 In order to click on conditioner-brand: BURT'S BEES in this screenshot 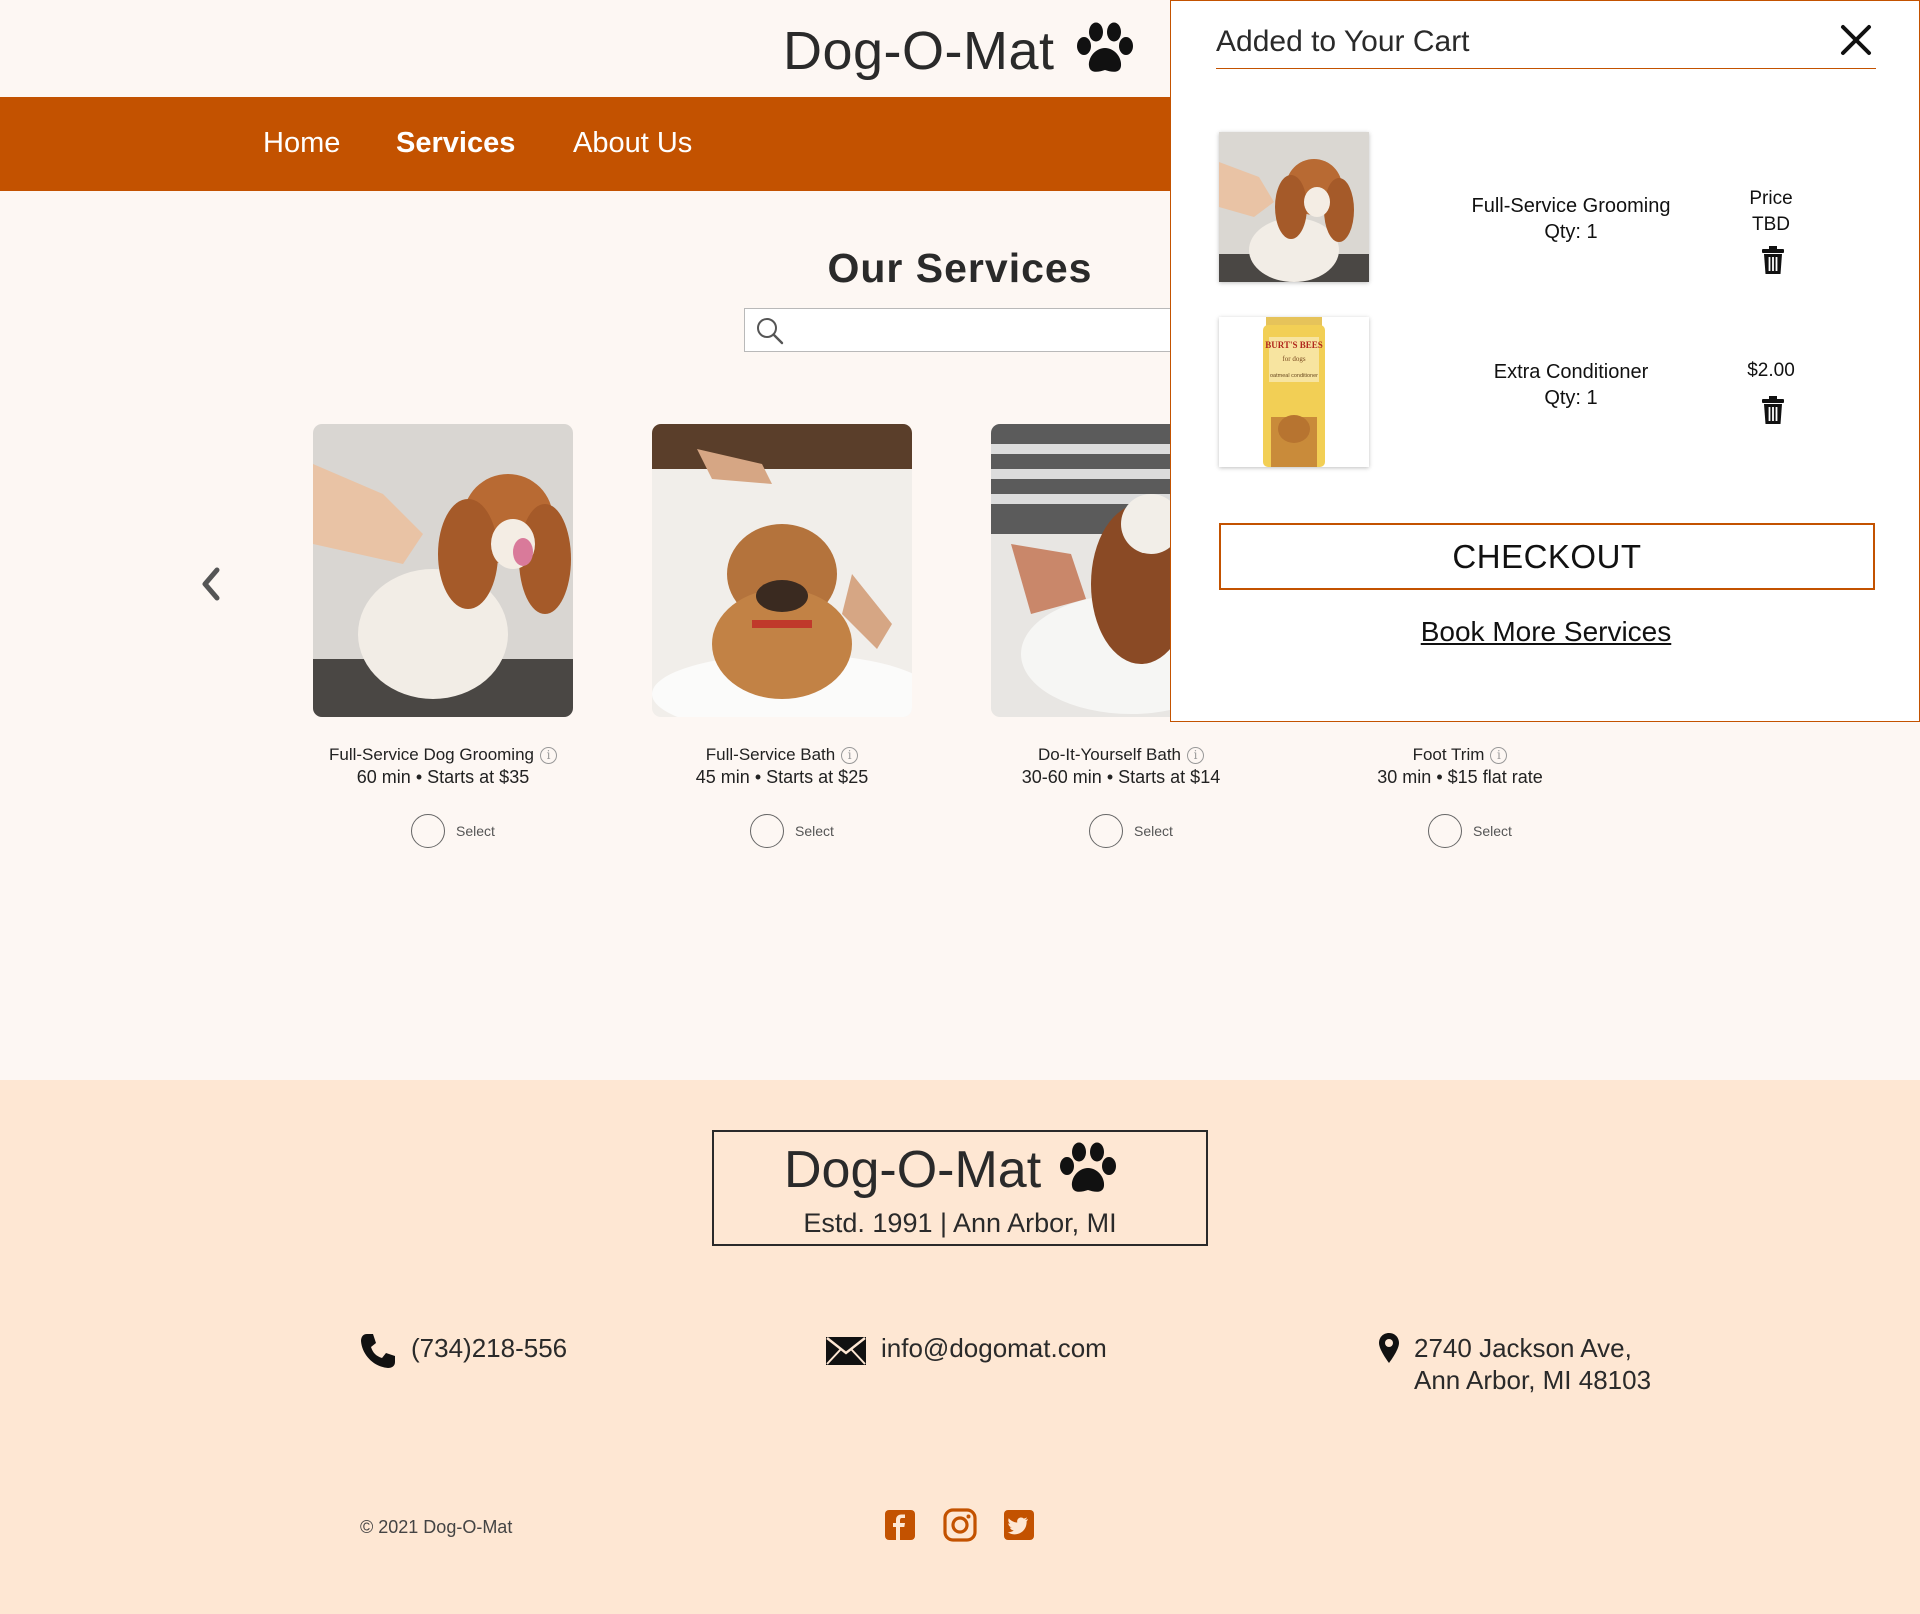, I will do `click(1293, 345)`.